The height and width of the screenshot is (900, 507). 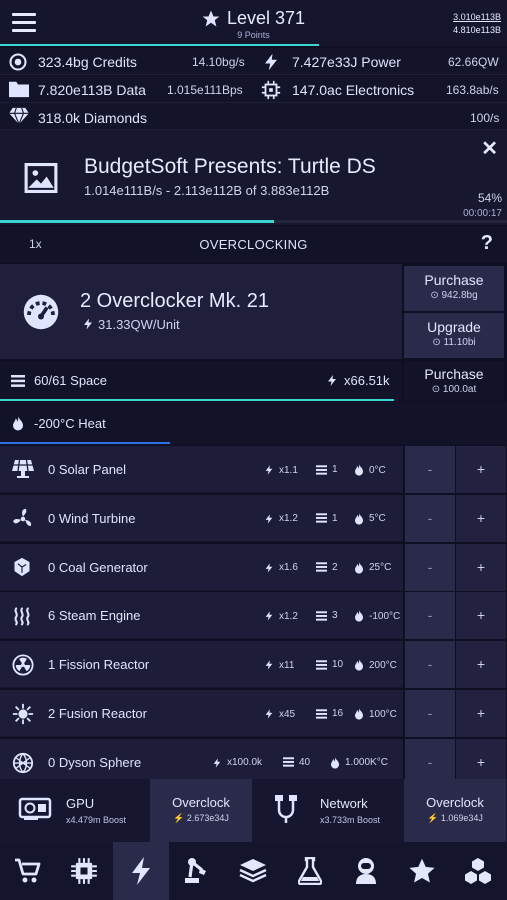 What do you see at coordinates (296, 762) in the screenshot?
I see `generator-space: 40` at bounding box center [296, 762].